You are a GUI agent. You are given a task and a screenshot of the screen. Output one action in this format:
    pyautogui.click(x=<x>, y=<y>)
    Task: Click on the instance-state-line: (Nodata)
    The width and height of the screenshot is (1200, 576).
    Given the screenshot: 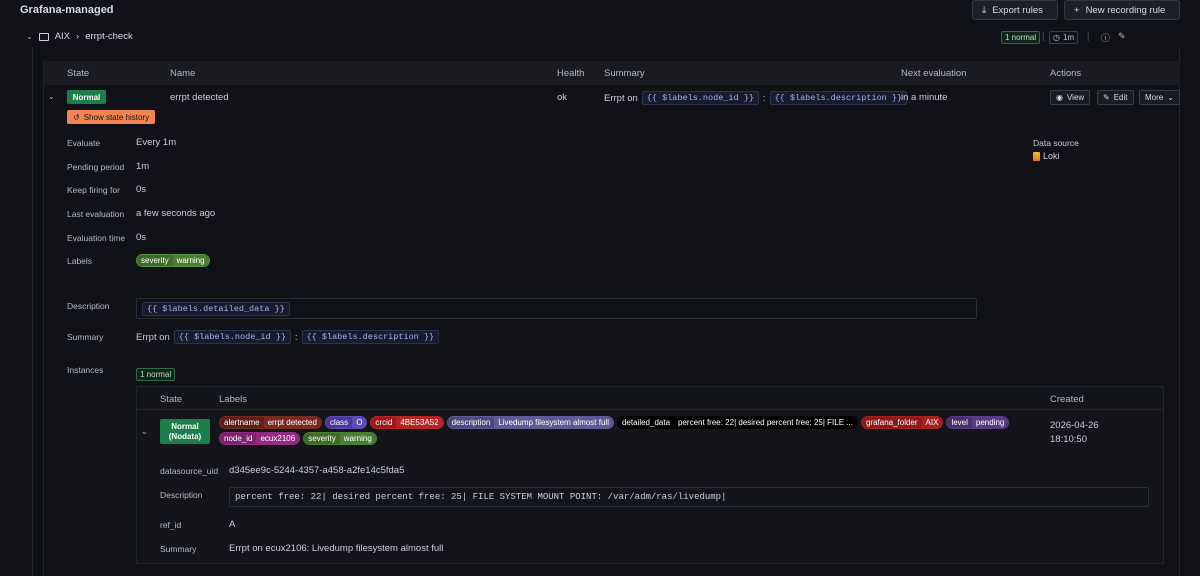 What is the action you would take?
    pyautogui.click(x=185, y=436)
    